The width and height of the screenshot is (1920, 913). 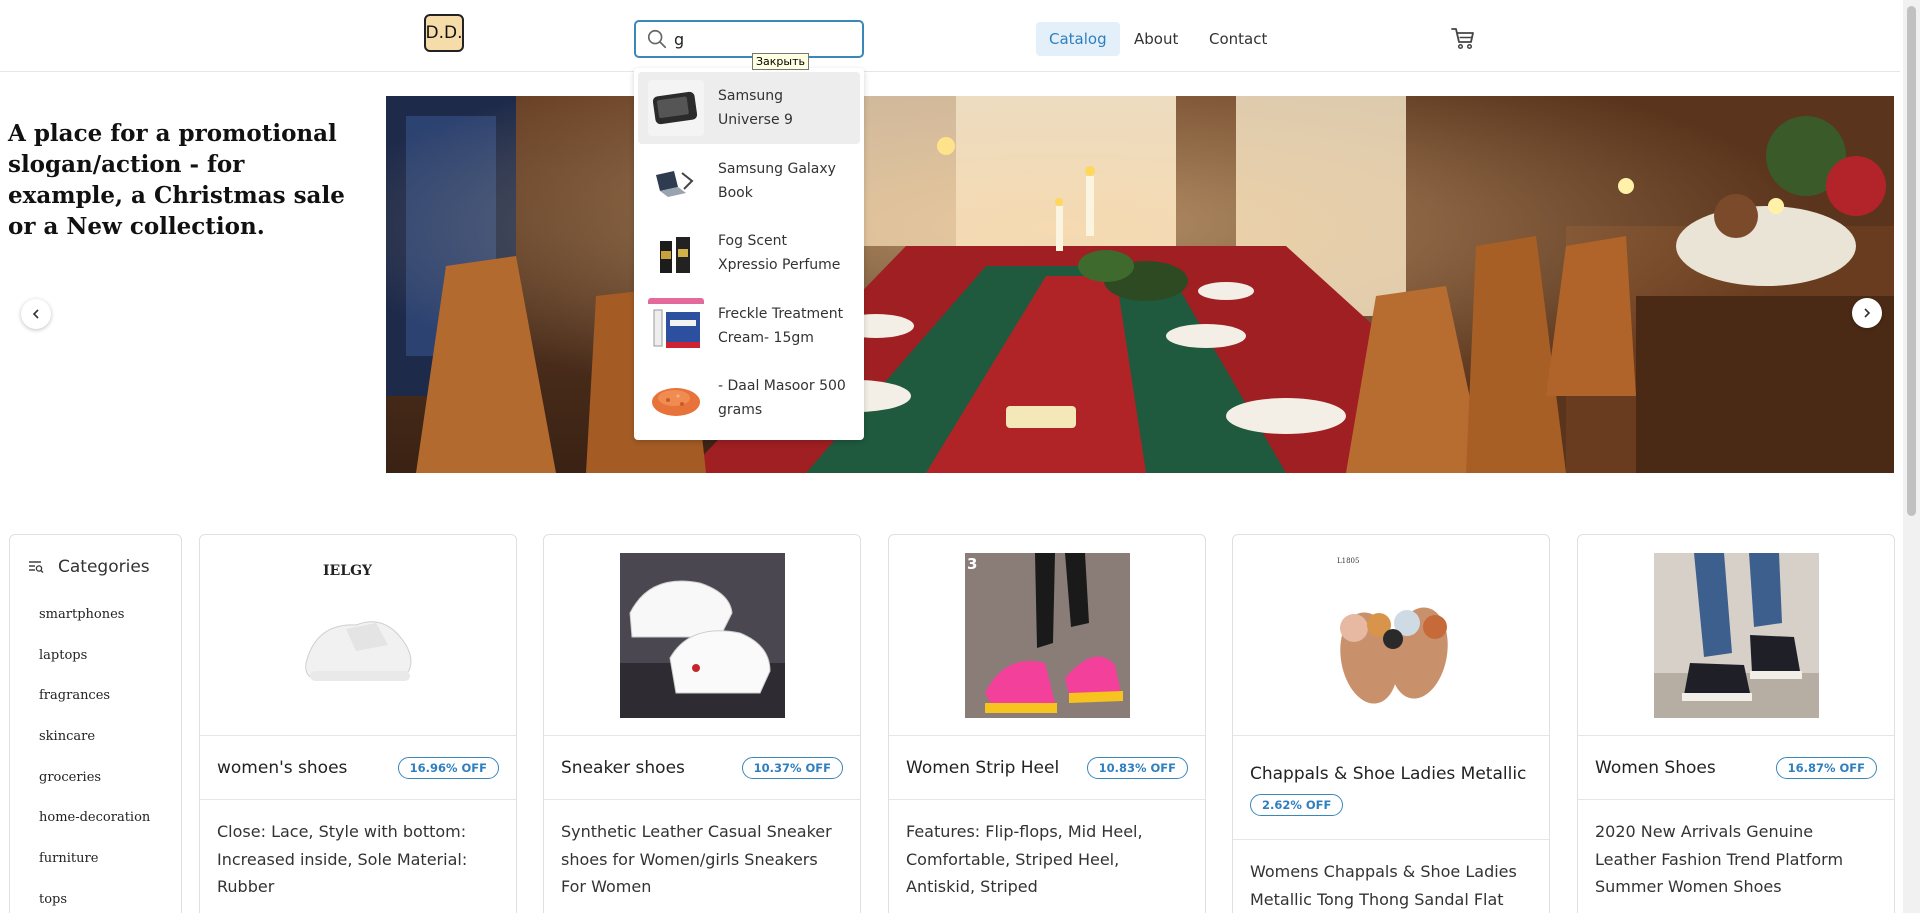 I want to click on search-input, so click(x=764, y=39).